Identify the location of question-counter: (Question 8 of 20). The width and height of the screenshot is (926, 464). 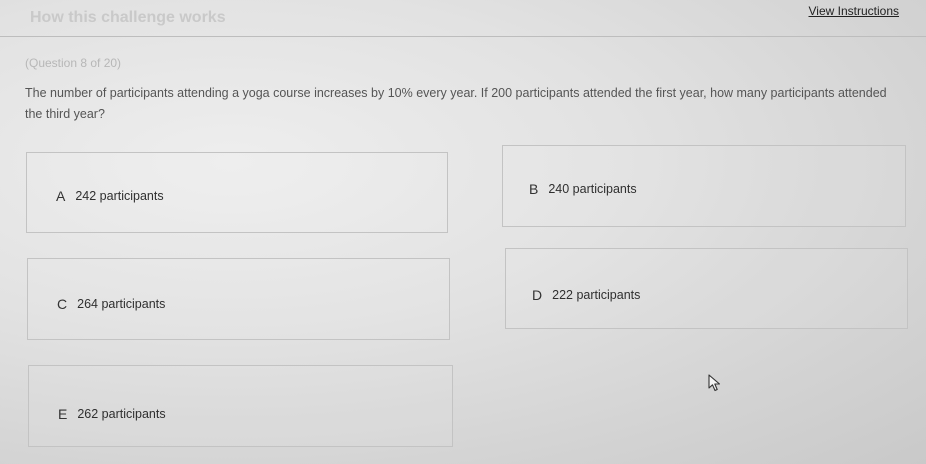
(73, 63).